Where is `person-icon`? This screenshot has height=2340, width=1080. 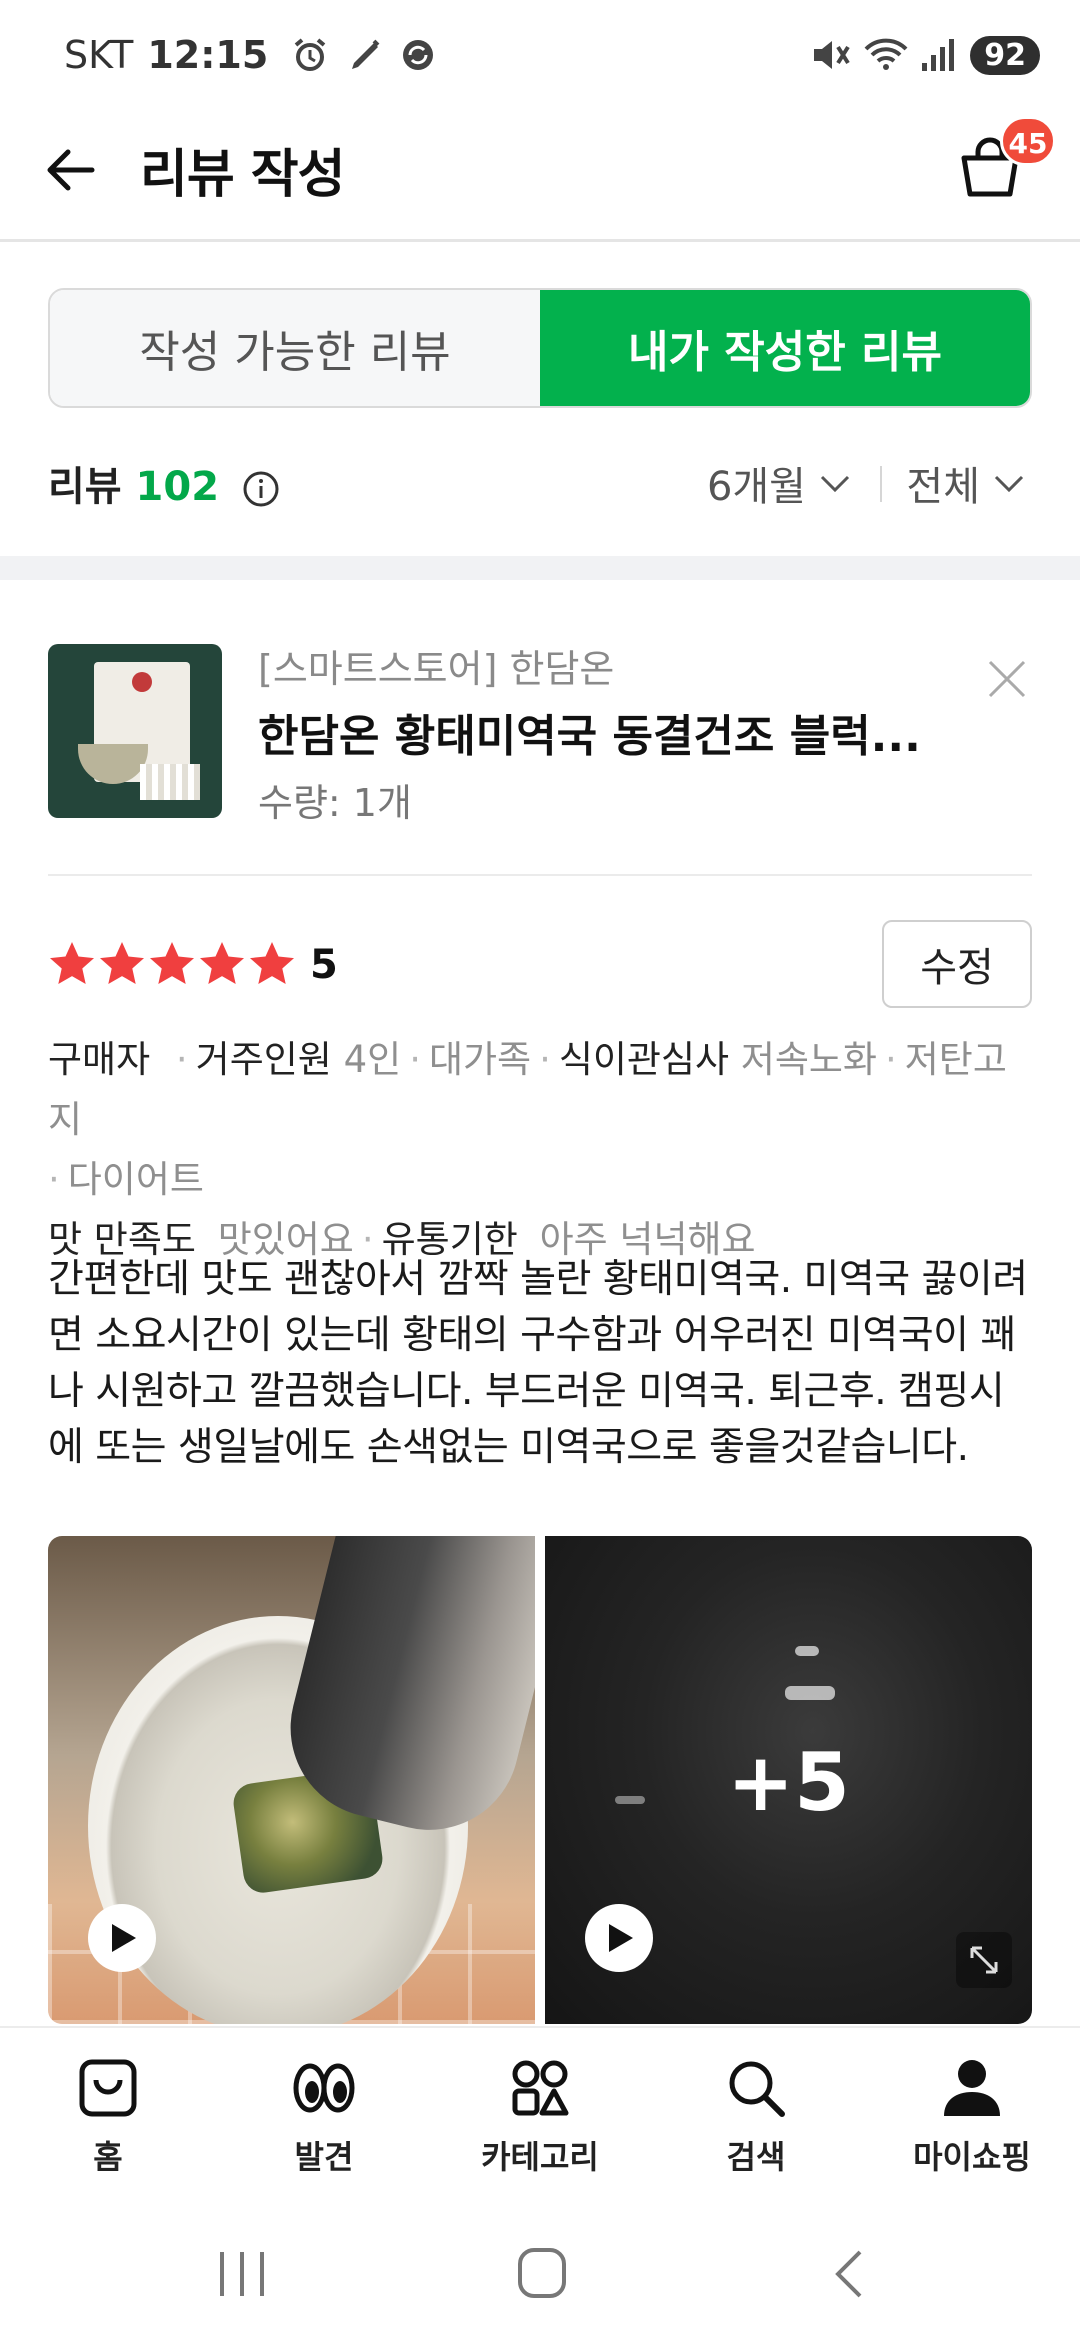 person-icon is located at coordinates (972, 2088).